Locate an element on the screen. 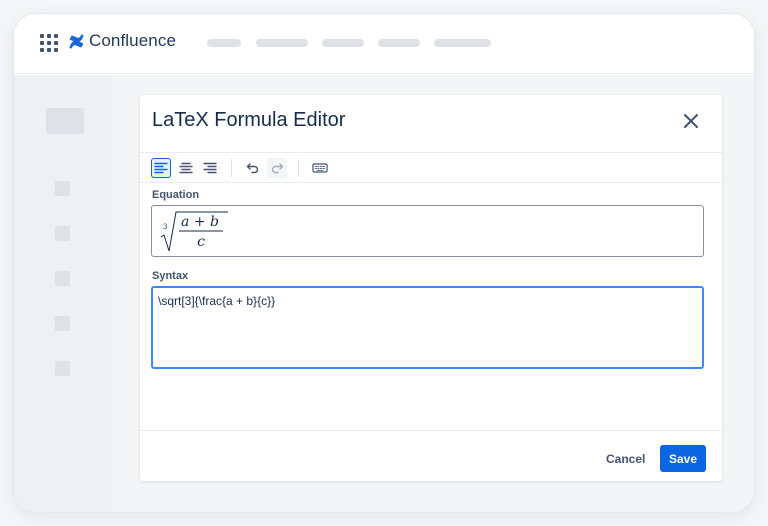 Image resolution: width=768 pixels, height=526 pixels. redo-icon is located at coordinates (277, 168).